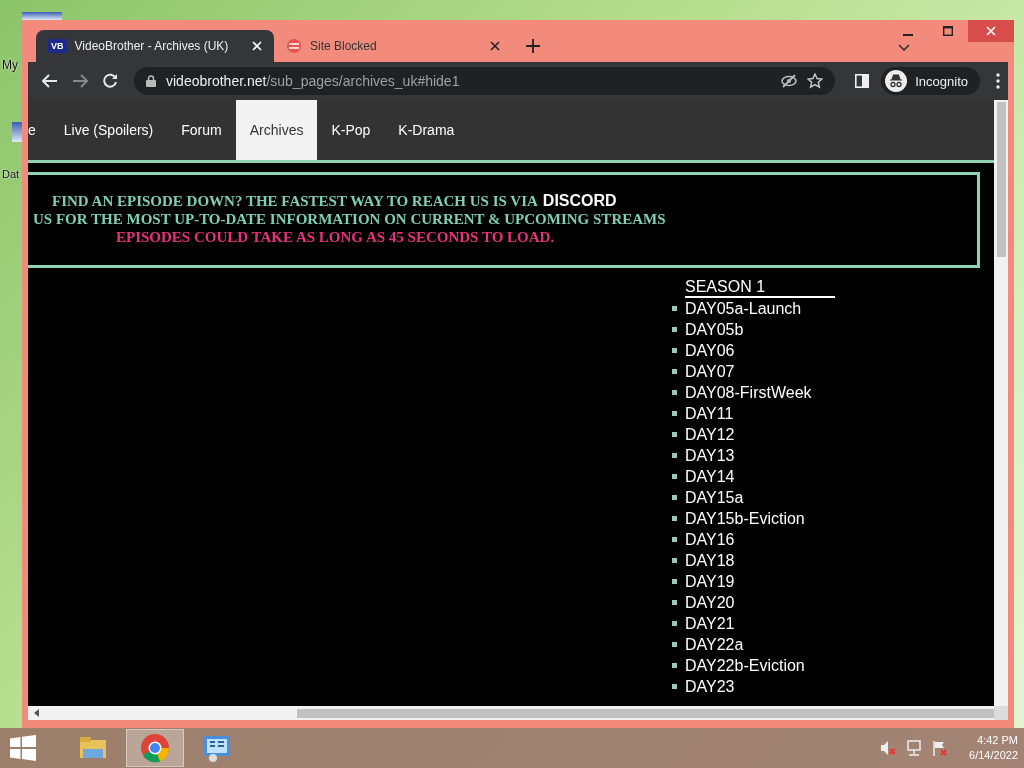 The image size is (1024, 768). I want to click on clock-time: 4:42 PM, so click(997, 740).